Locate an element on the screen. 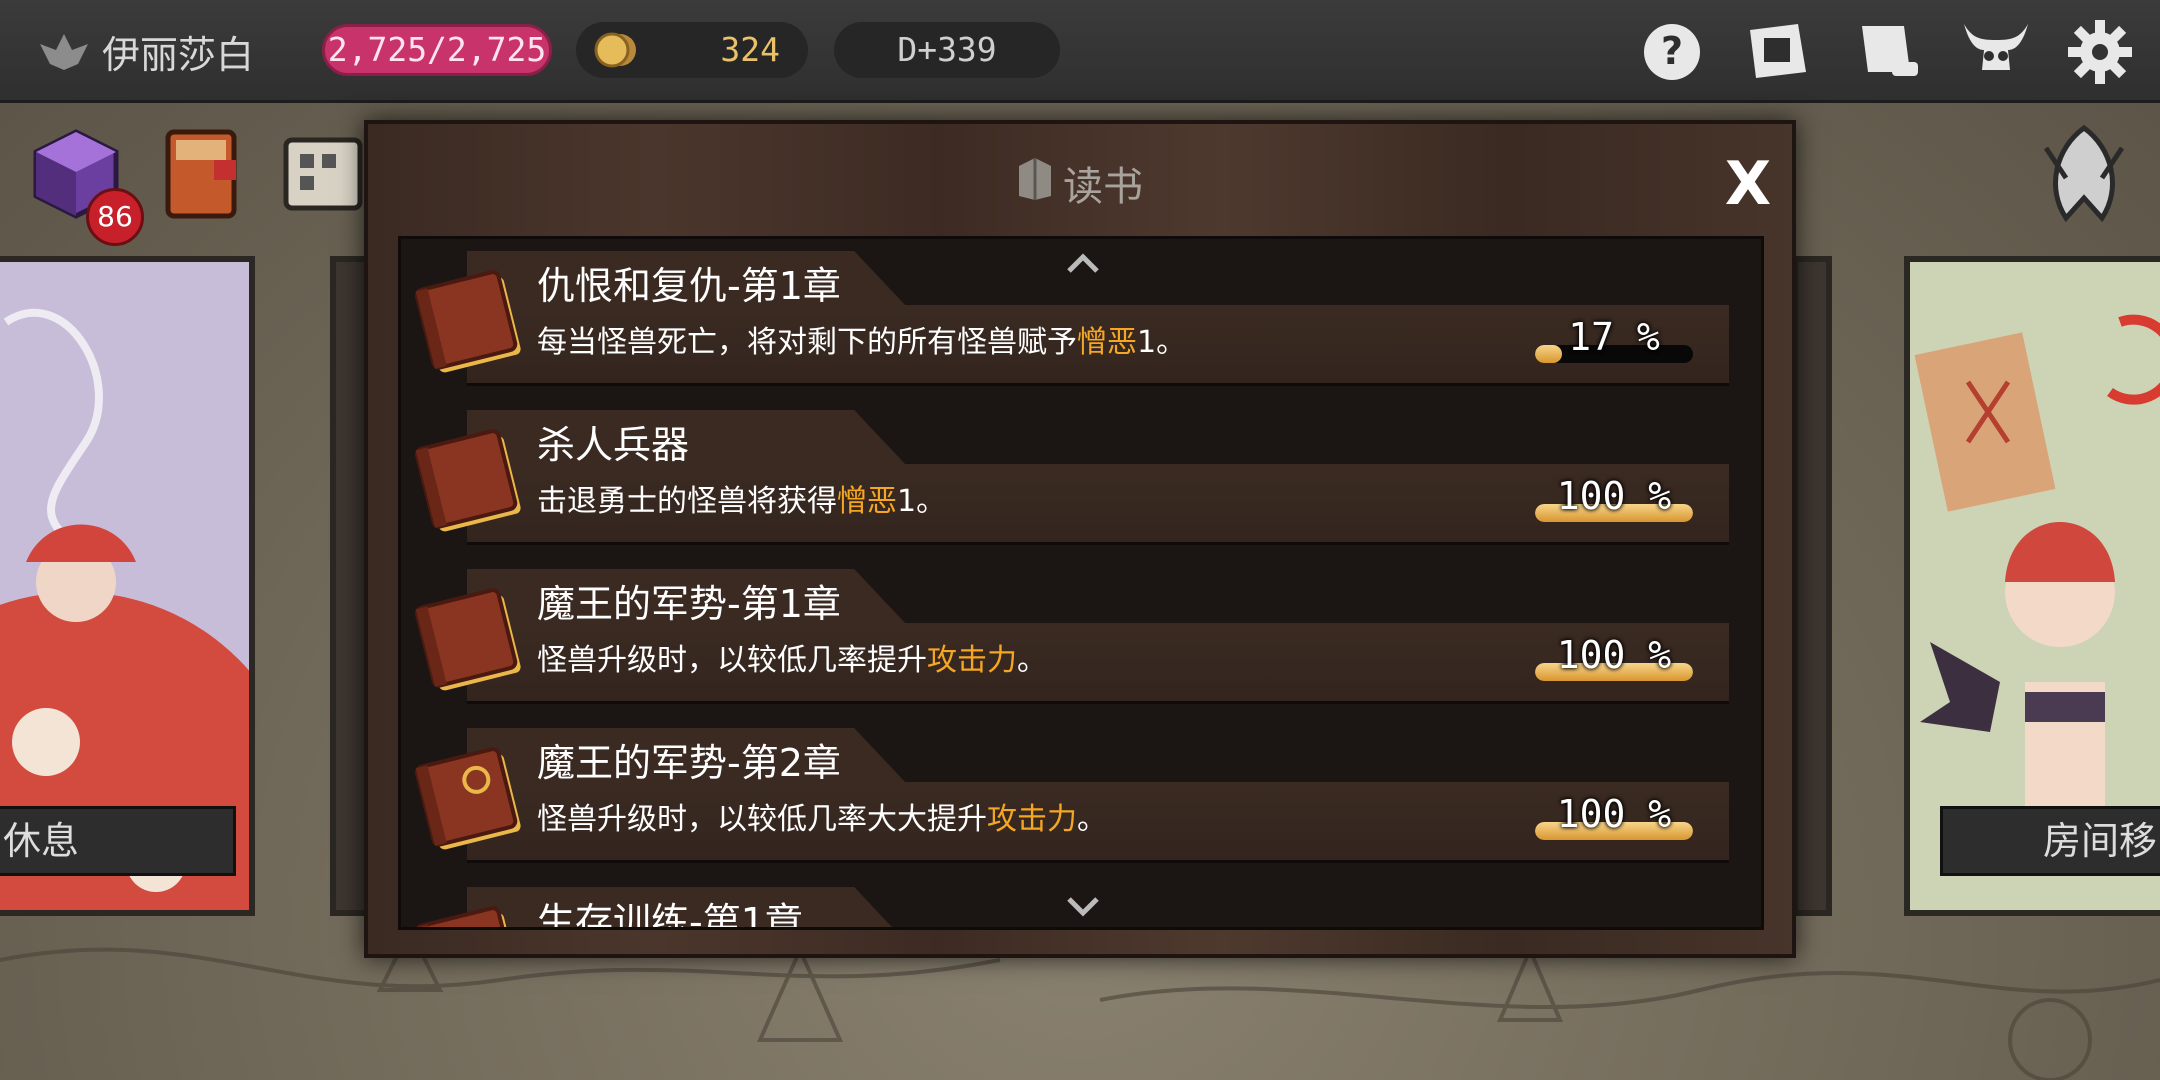 This screenshot has height=1080, width=2160. dialog-title: 读书 is located at coordinates (1080, 183).